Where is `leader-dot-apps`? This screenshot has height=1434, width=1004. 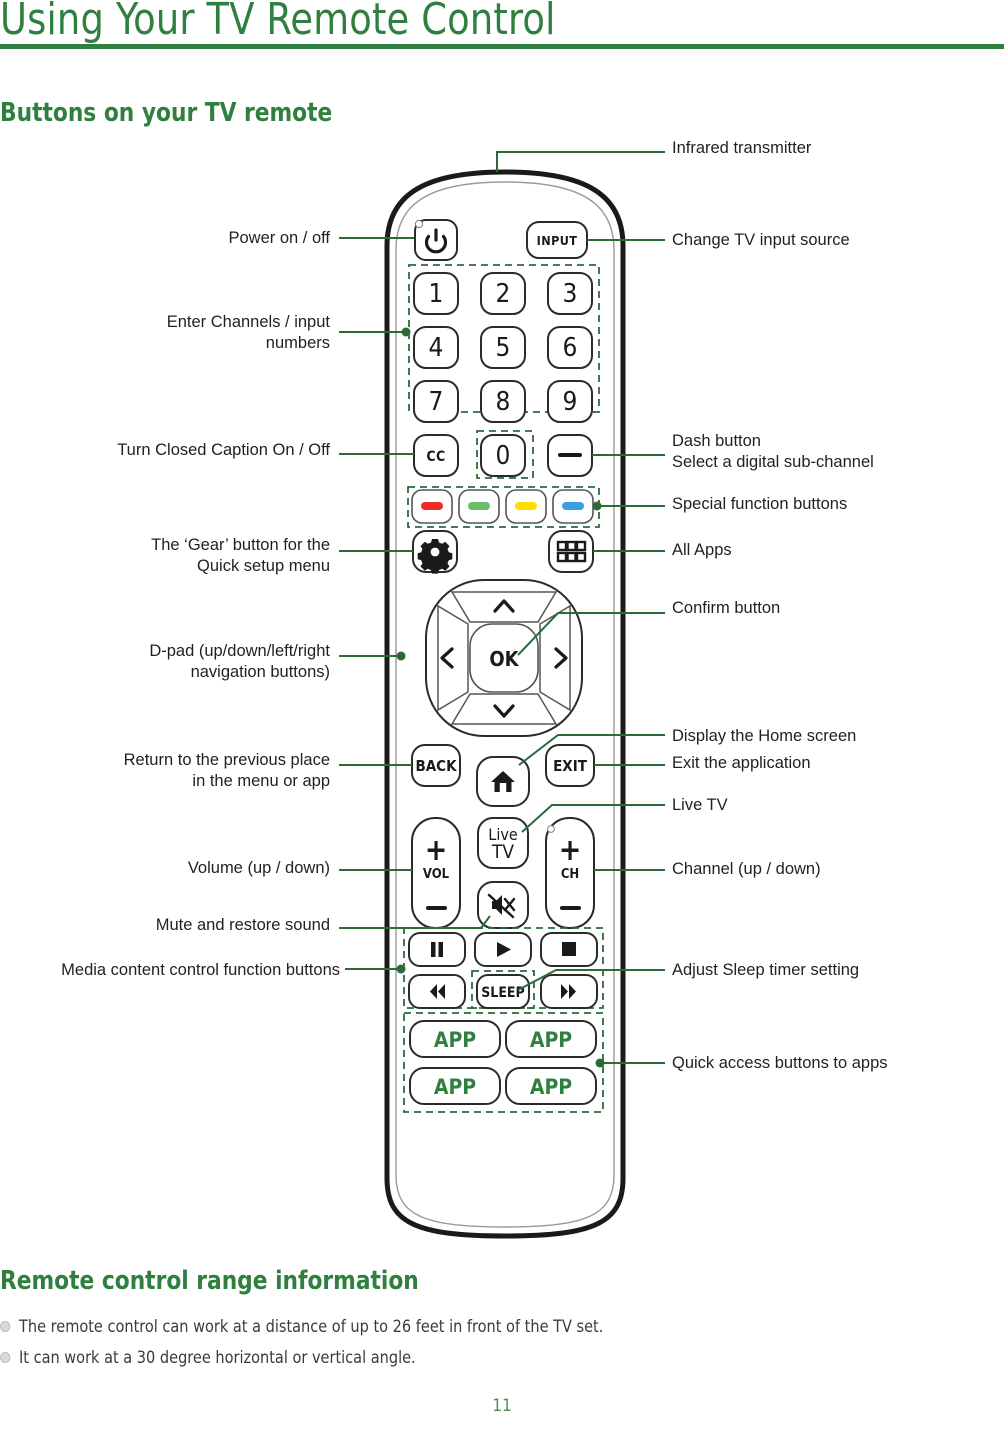
leader-dot-apps is located at coordinates (600, 1063).